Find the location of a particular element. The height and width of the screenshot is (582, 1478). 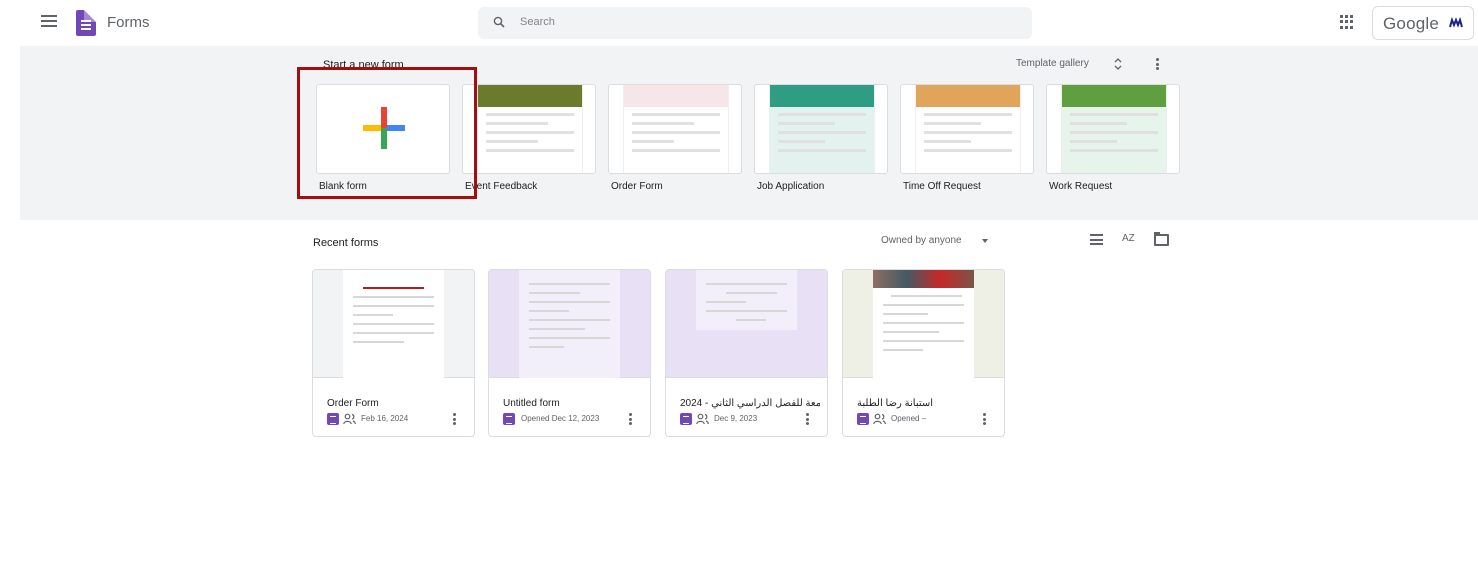

plus-icon-vertical is located at coordinates (384, 128).